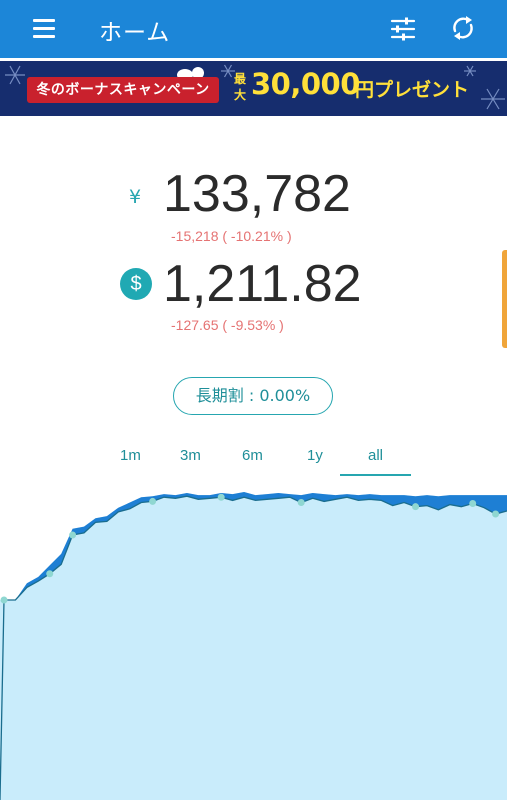  Describe the element at coordinates (403, 29) in the screenshot. I see `tune-sliders-icon` at that location.